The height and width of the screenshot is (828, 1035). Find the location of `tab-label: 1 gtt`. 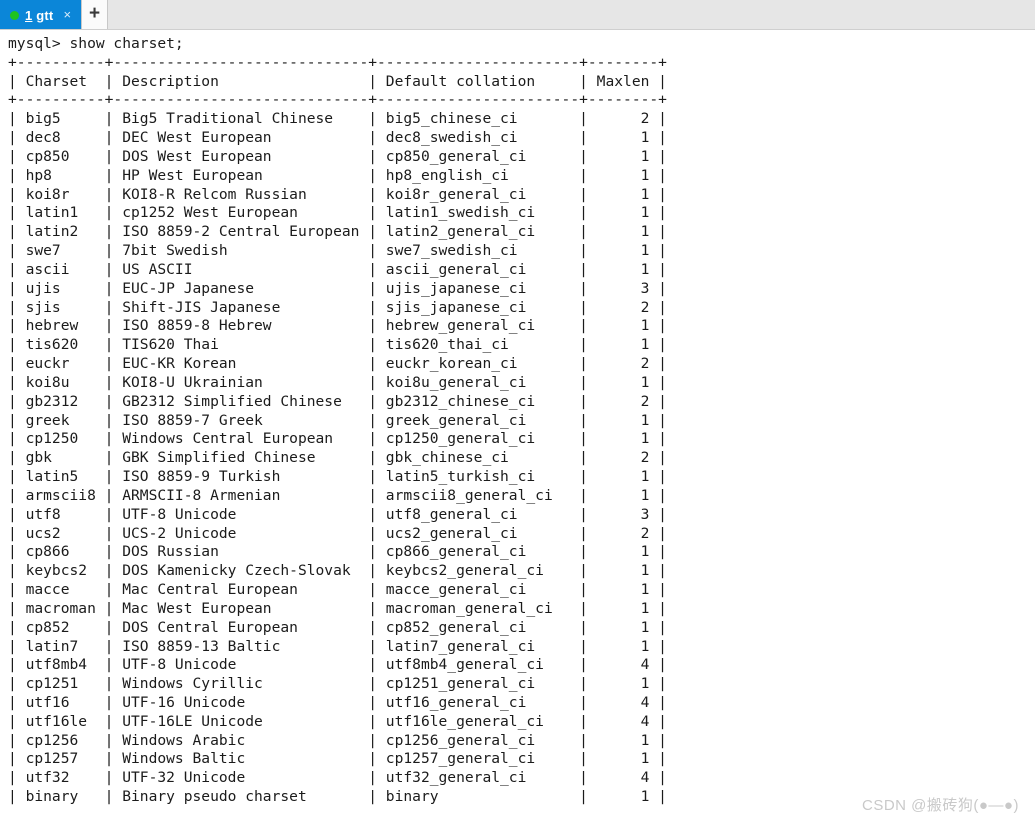

tab-label: 1 gtt is located at coordinates (39, 15).